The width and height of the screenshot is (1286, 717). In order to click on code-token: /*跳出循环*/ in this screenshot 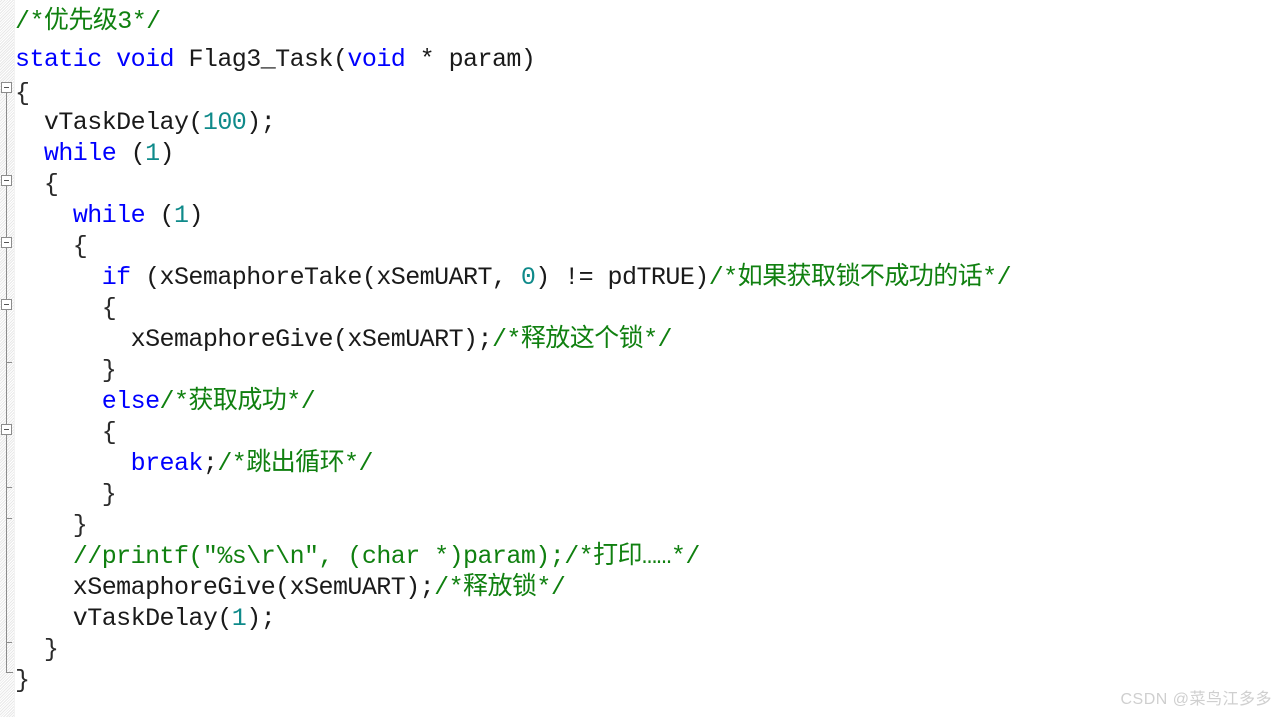, I will do `click(295, 463)`.